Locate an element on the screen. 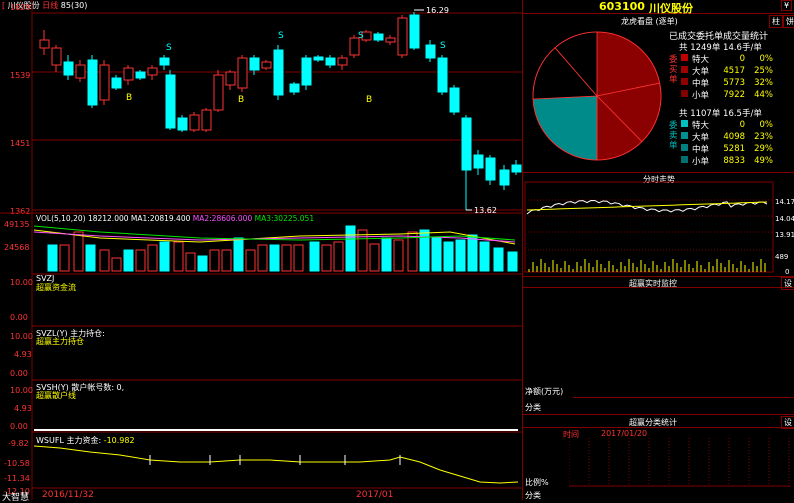  panel1-title: 超赢资金流 is located at coordinates (56, 287).